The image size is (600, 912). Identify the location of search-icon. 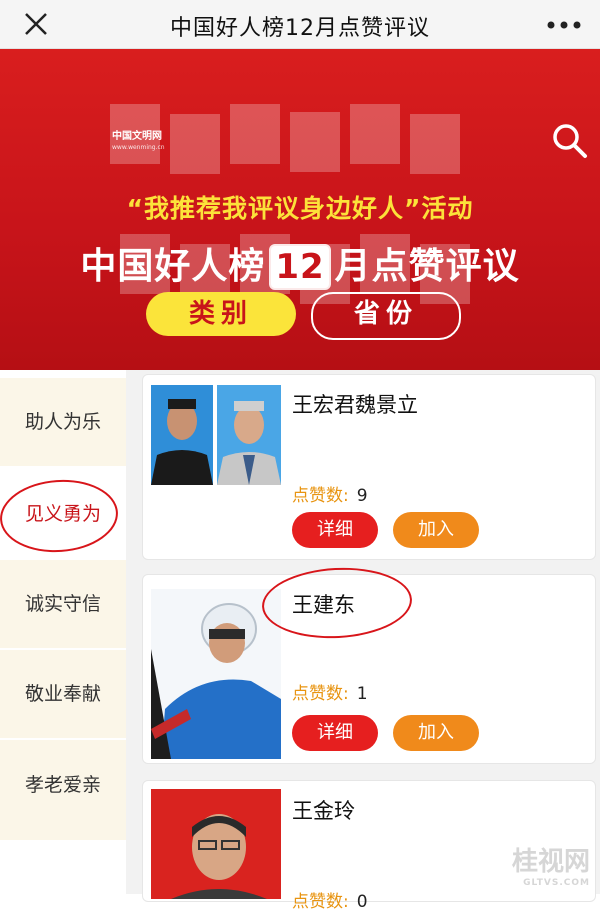
(569, 140).